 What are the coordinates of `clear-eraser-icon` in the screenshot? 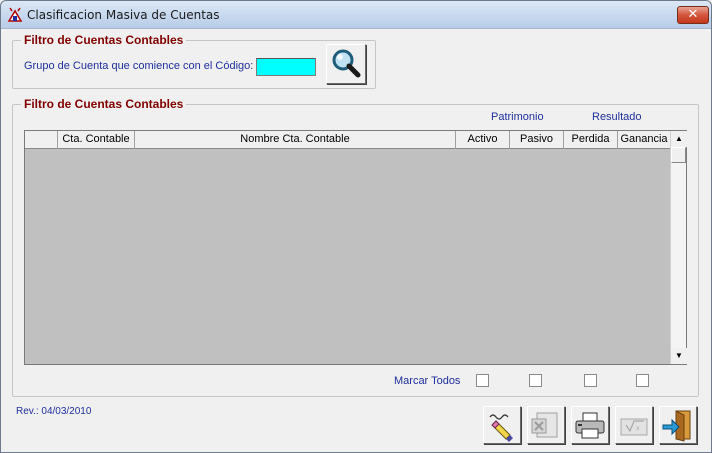 It's located at (501, 428).